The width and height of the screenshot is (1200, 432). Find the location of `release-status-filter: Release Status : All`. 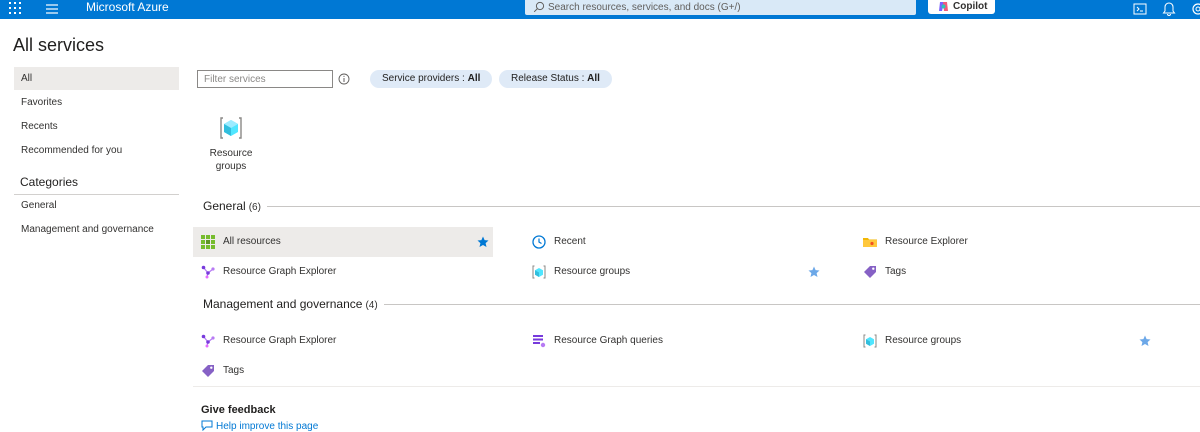

release-status-filter: Release Status : All is located at coordinates (555, 79).